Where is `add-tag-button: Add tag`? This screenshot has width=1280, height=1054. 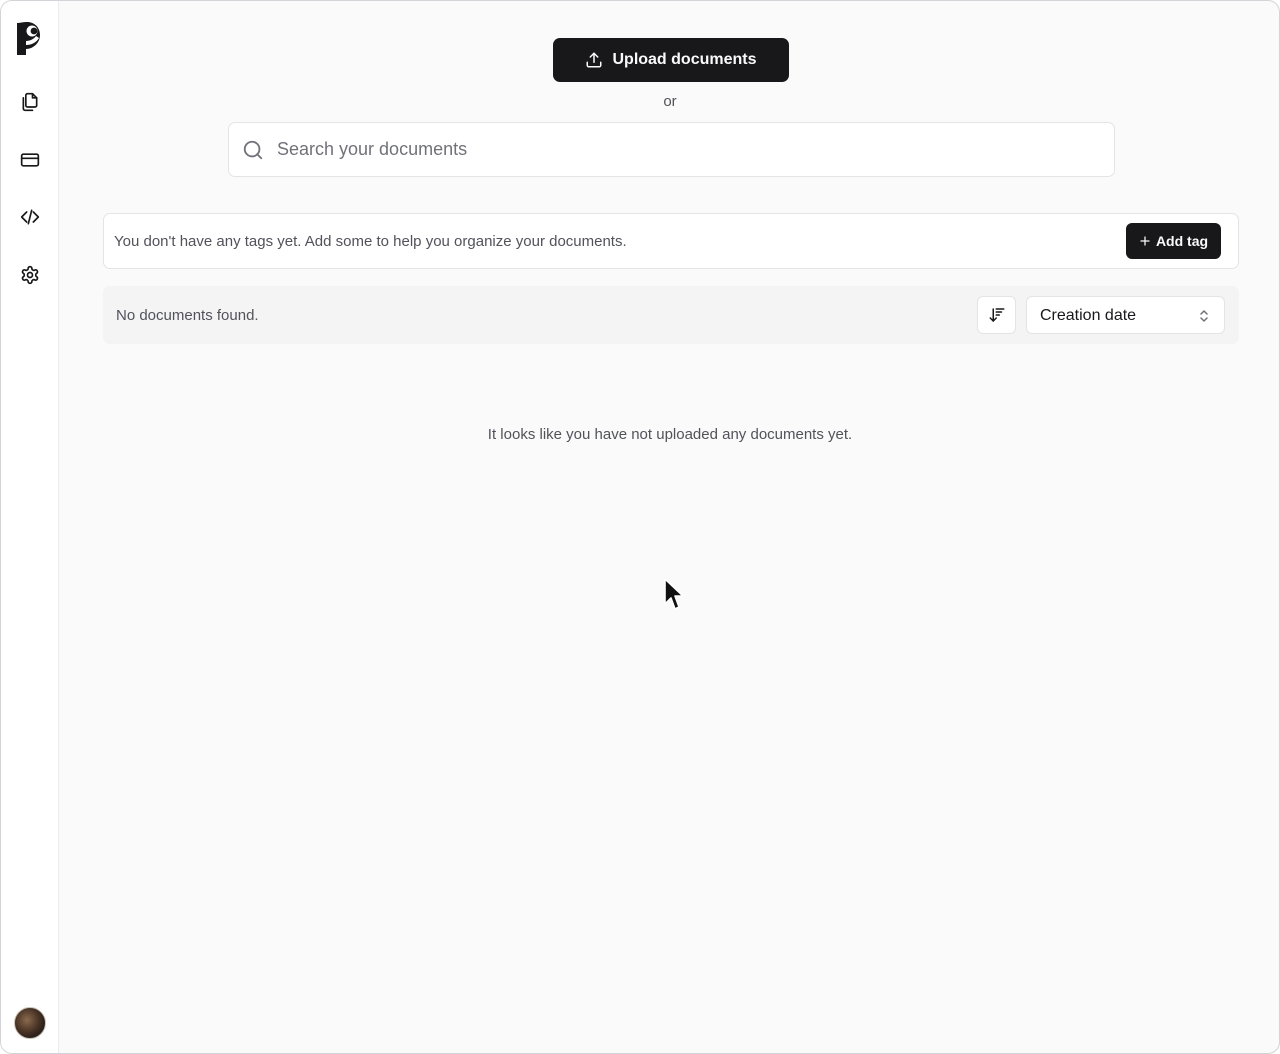
add-tag-button: Add tag is located at coordinates (1173, 241).